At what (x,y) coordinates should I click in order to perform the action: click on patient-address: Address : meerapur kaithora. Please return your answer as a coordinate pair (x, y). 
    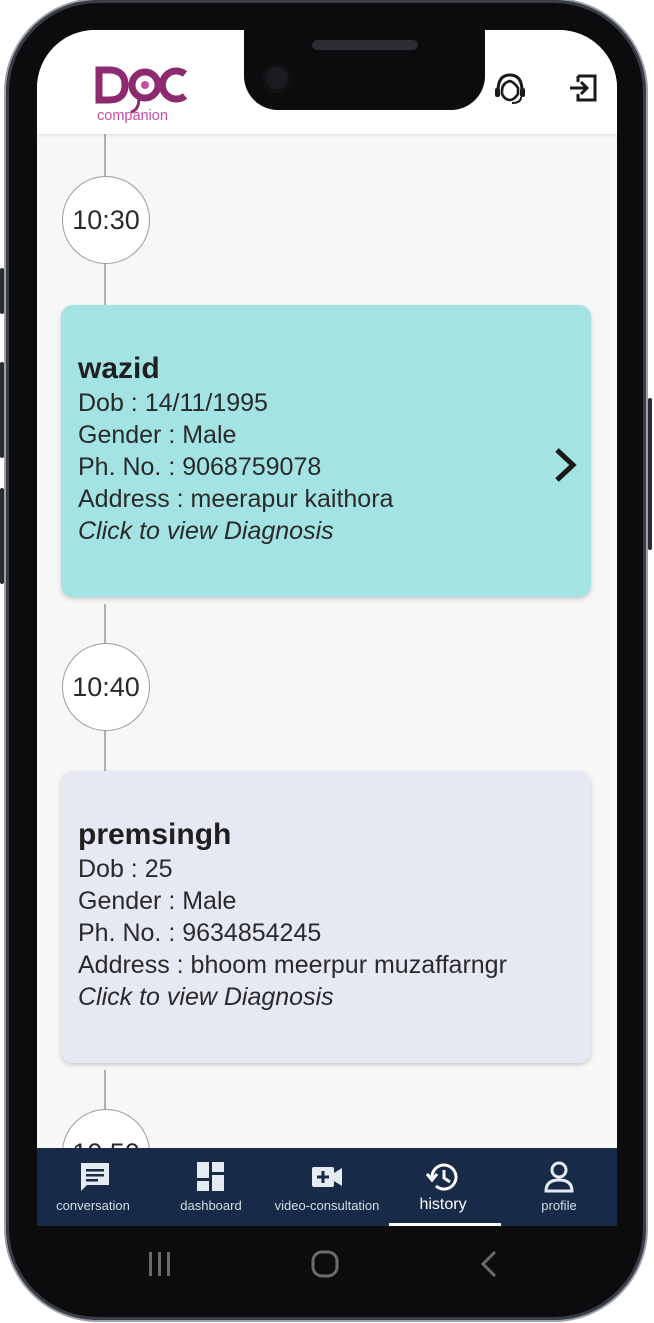
    Looking at the image, I should click on (236, 499).